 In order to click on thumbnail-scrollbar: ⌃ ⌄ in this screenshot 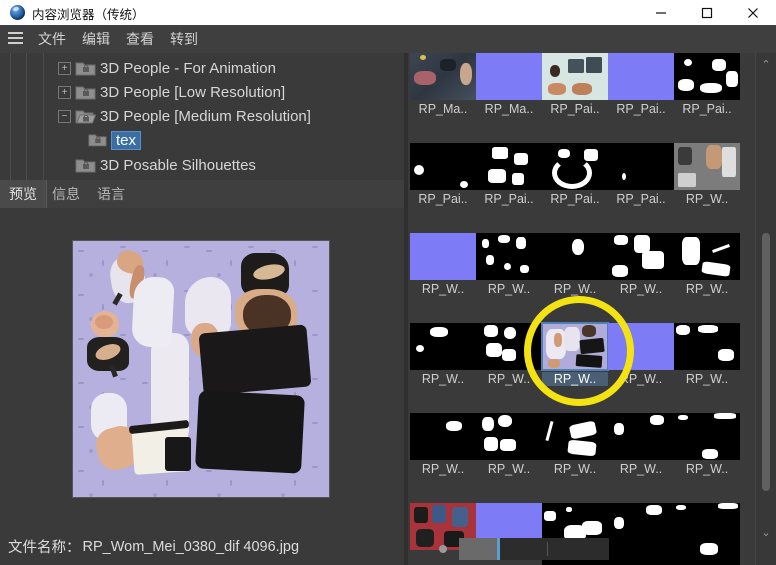, I will do `click(765, 309)`.